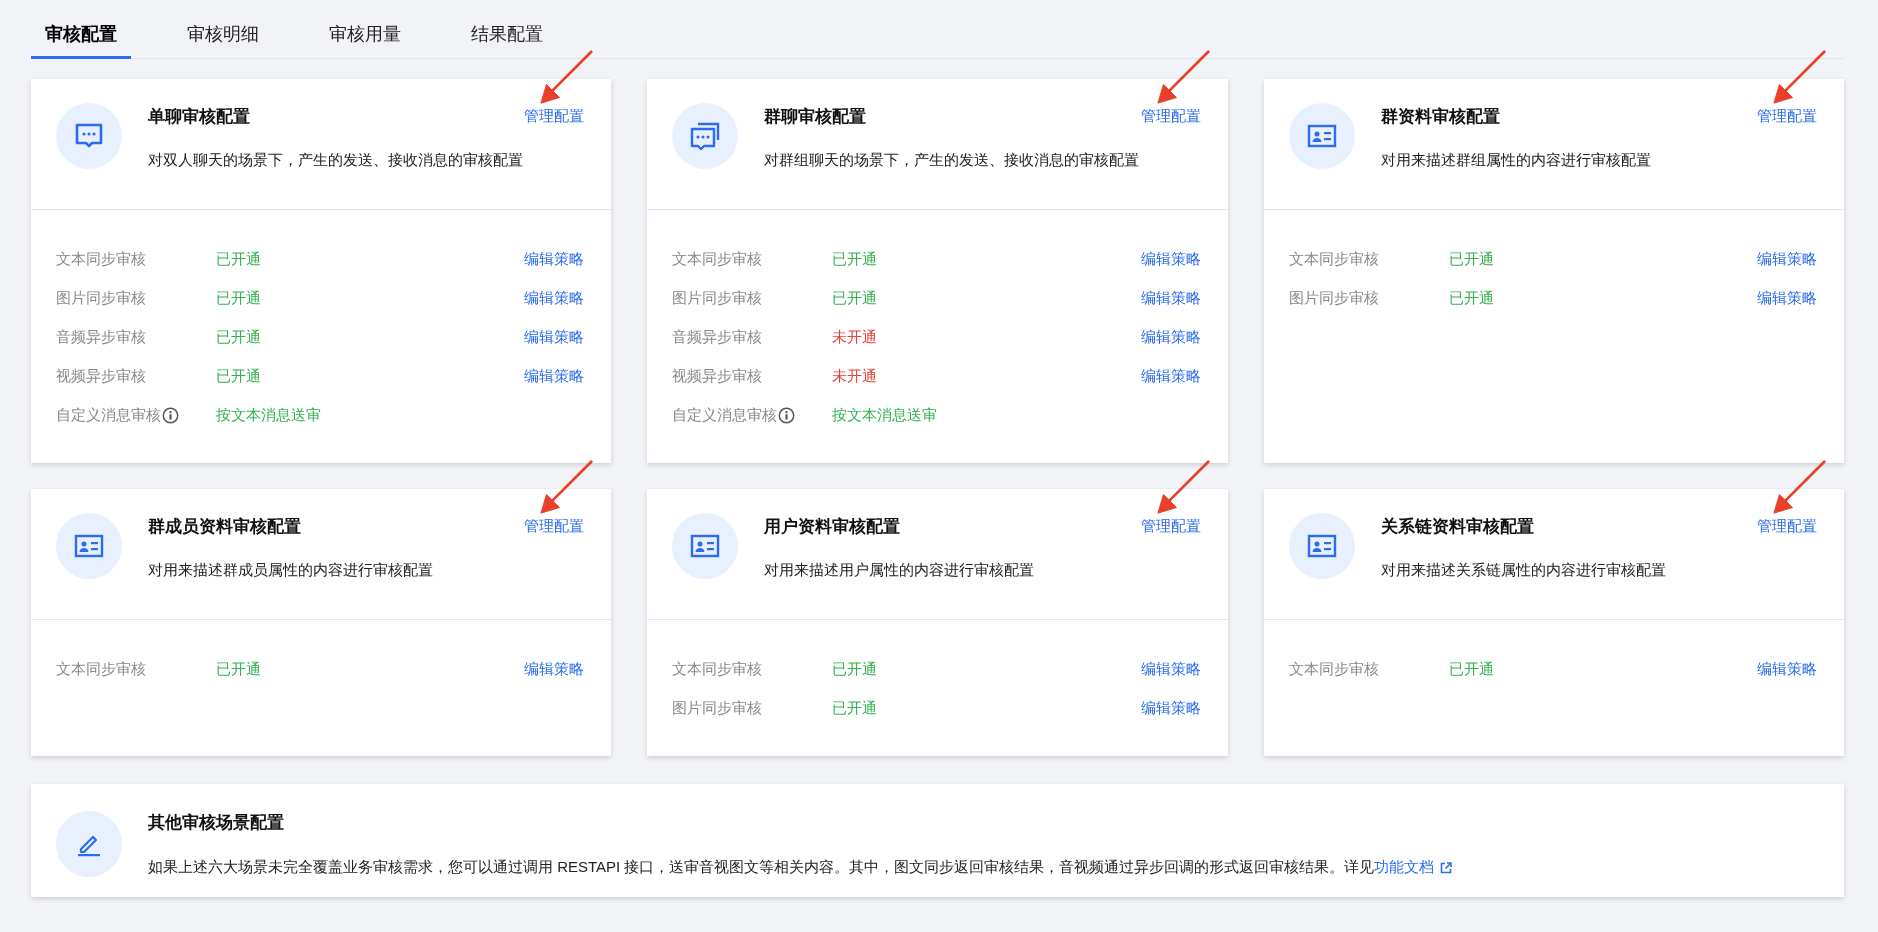 The image size is (1878, 932). I want to click on tab: 审核配置, so click(81, 36).